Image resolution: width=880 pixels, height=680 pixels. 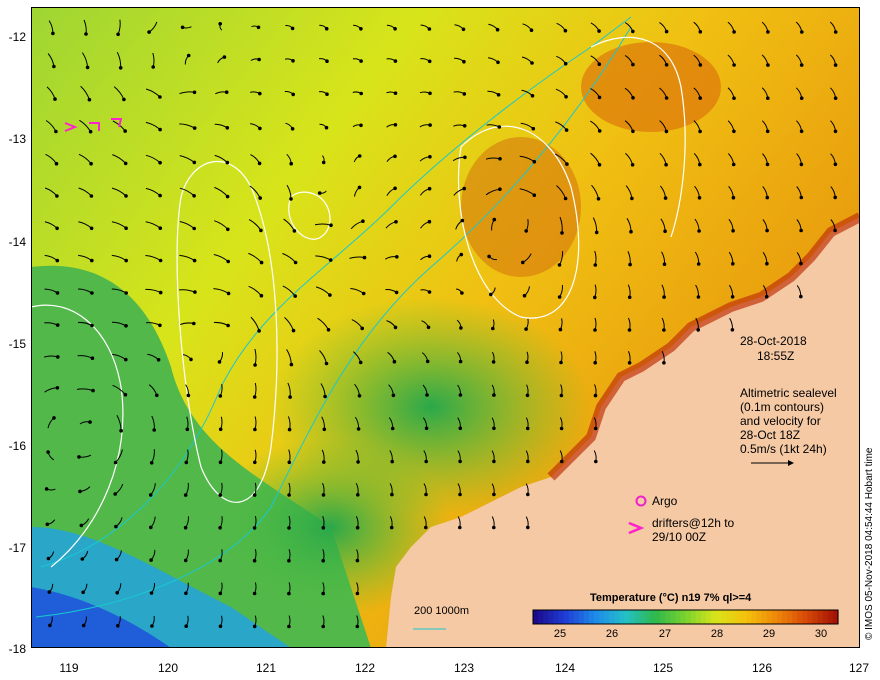 I want to click on map-date: 28-Oct-2018, so click(x=773, y=341).